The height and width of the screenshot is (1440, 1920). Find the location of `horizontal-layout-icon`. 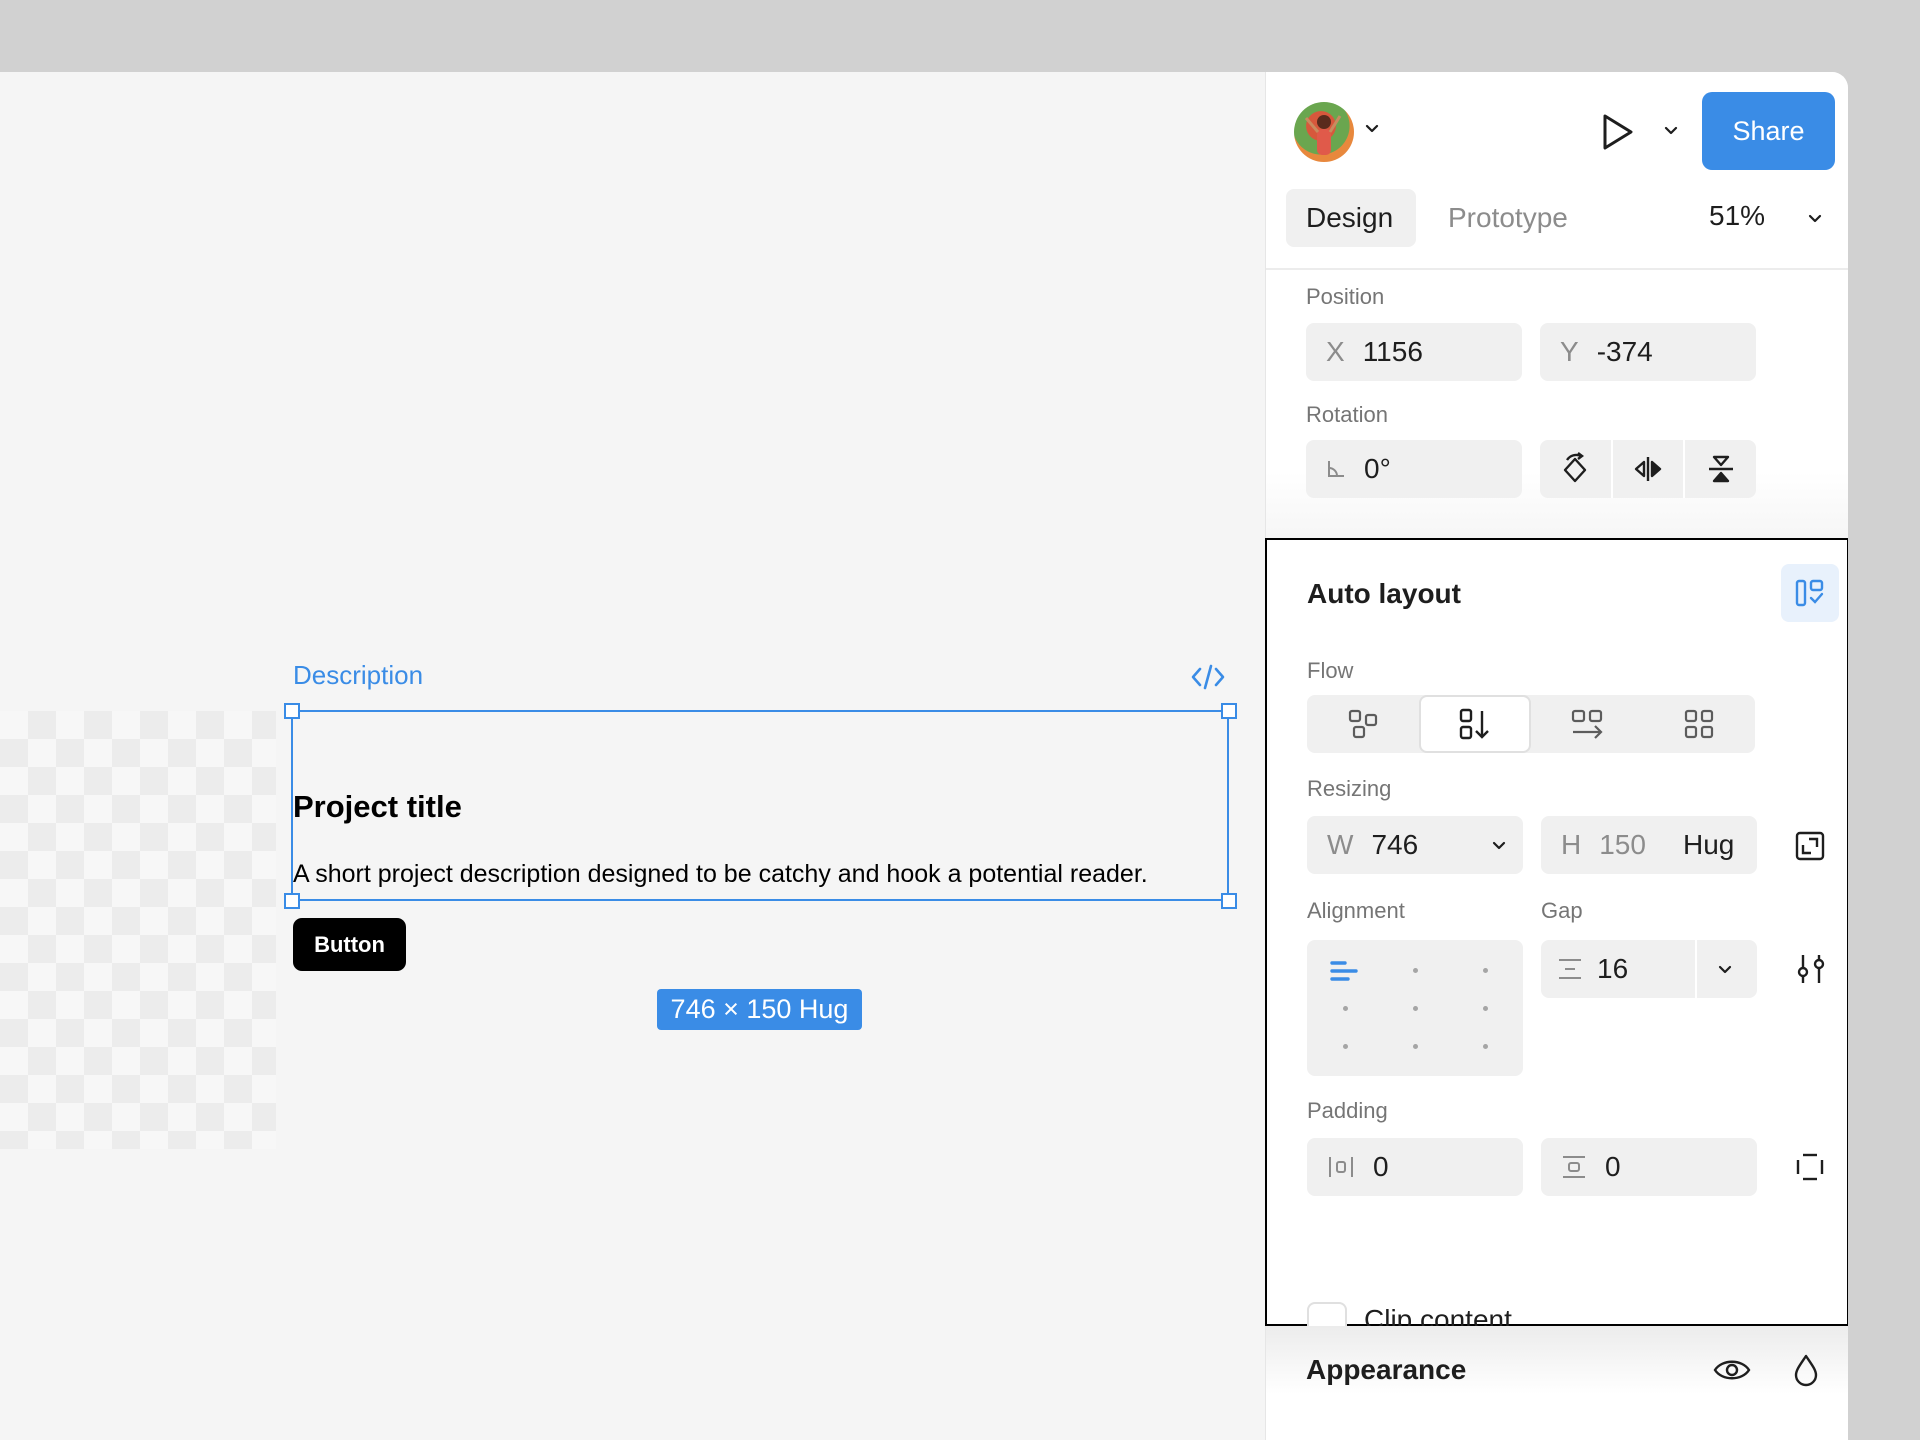

horizontal-layout-icon is located at coordinates (1587, 724).